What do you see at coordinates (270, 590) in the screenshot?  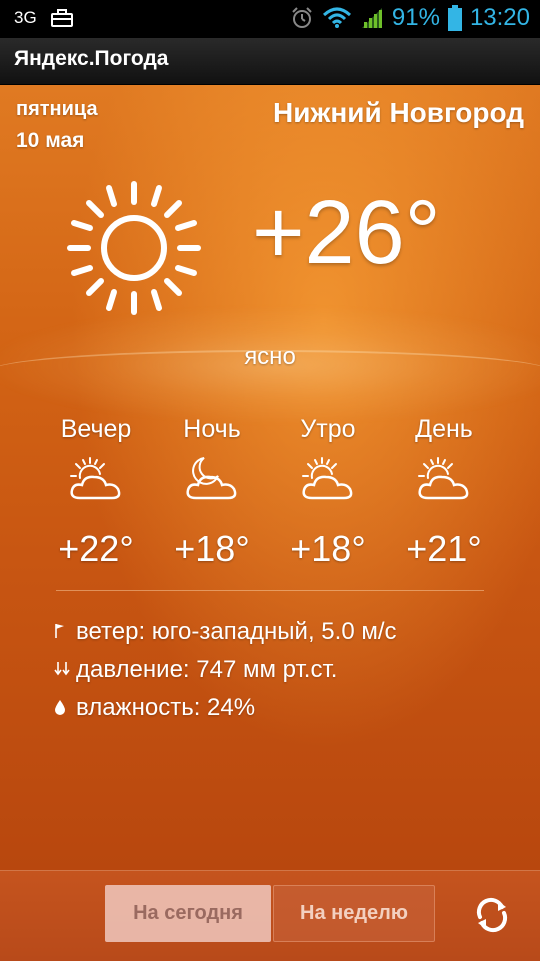 I see `divider` at bounding box center [270, 590].